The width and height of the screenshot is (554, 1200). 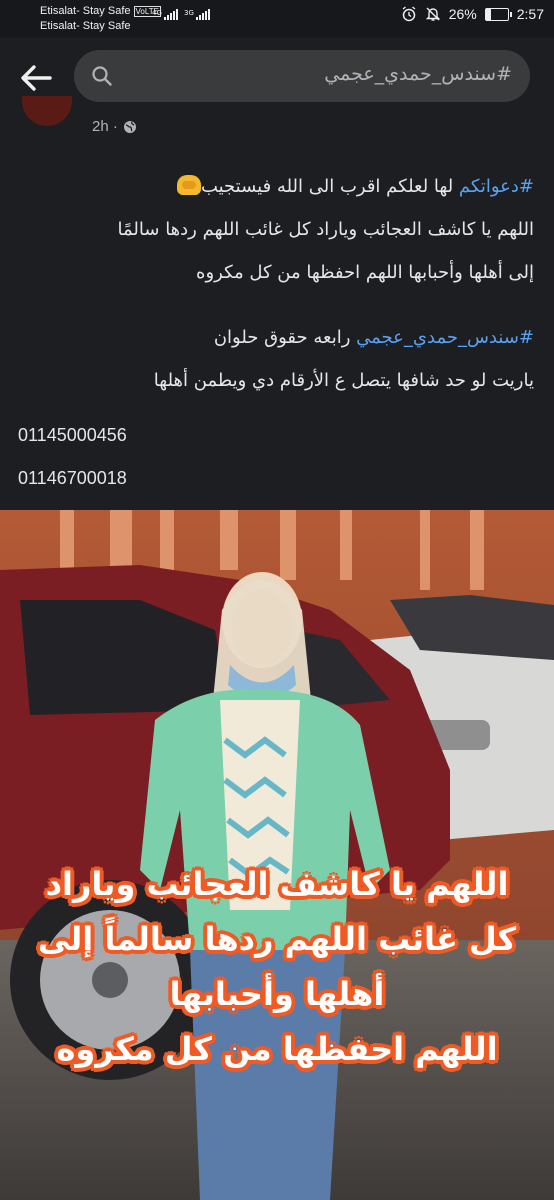 I want to click on back-arrow-icon, so click(x=36, y=78).